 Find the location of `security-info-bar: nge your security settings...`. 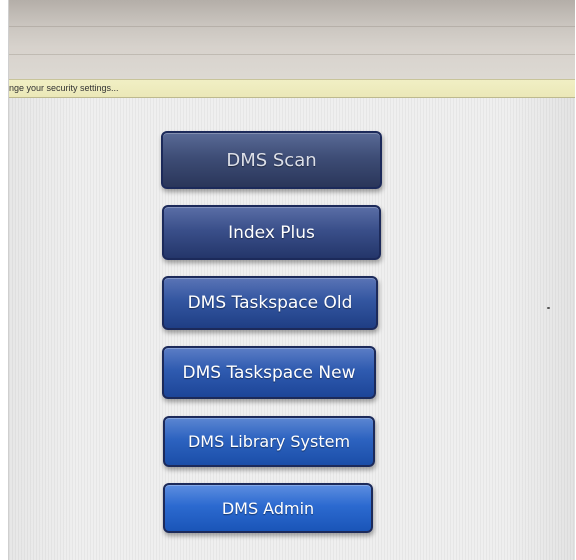

security-info-bar: nge your security settings... is located at coordinates (292, 88).